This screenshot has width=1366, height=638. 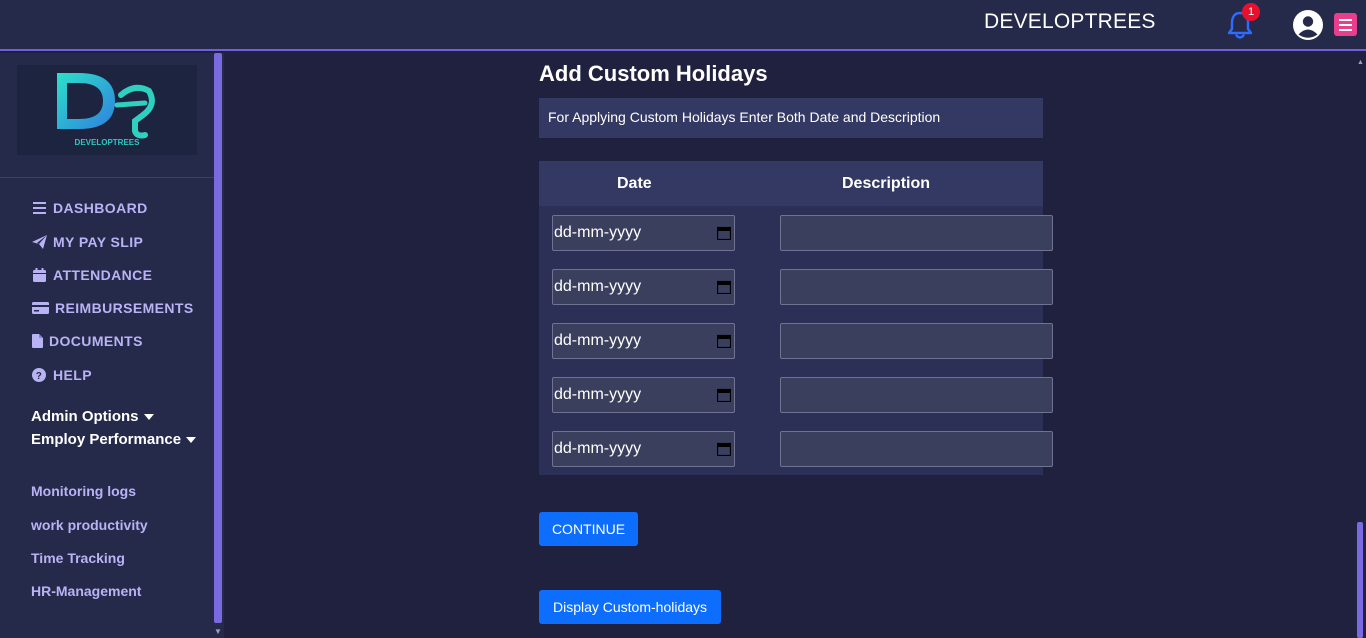 What do you see at coordinates (103, 275) in the screenshot?
I see `nav-label: ATTENDANCE` at bounding box center [103, 275].